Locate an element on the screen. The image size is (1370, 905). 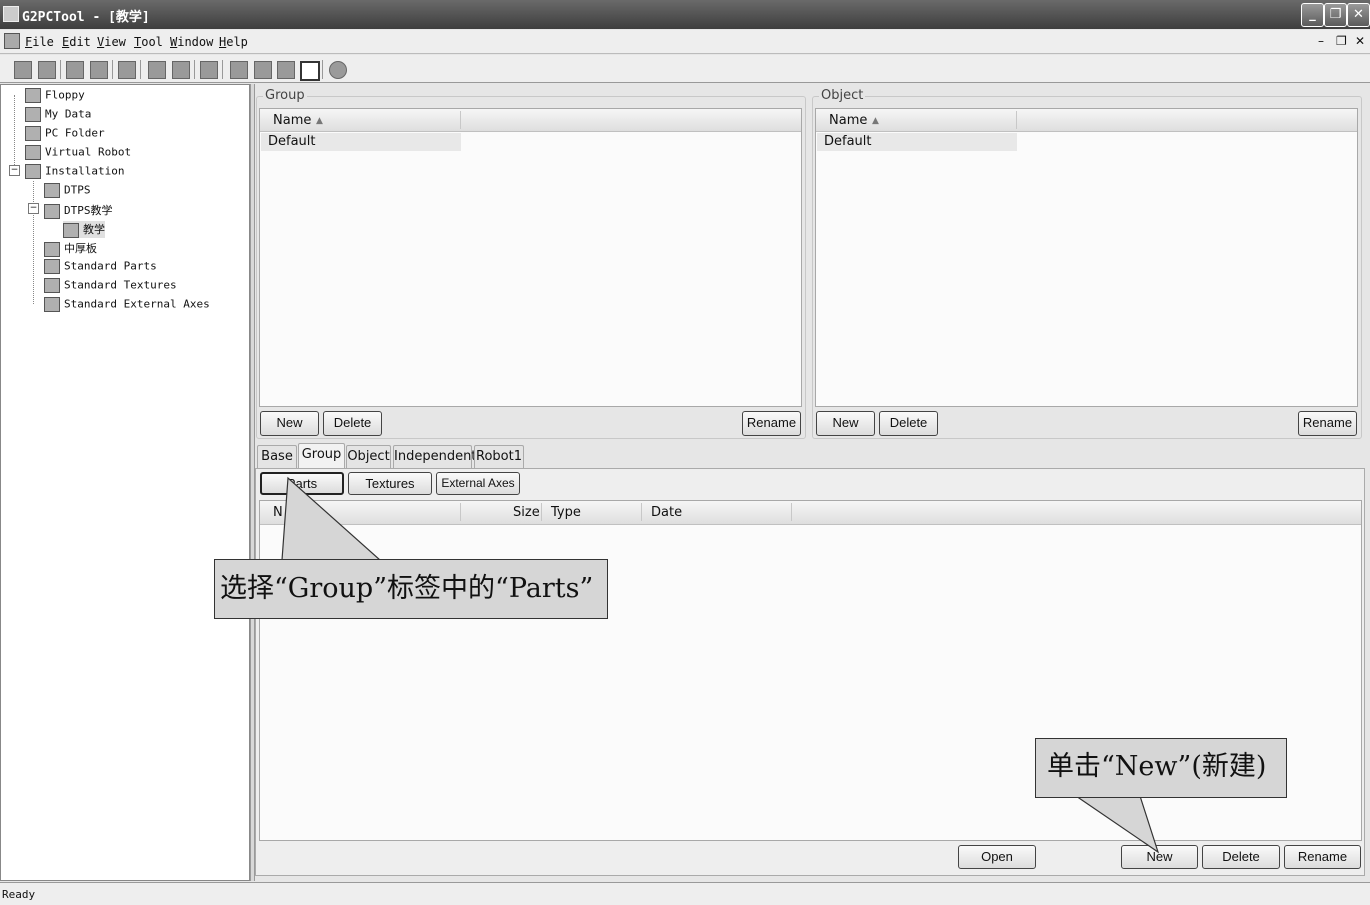
tree-node-label: Standard Parts is located at coordinates (110, 266).